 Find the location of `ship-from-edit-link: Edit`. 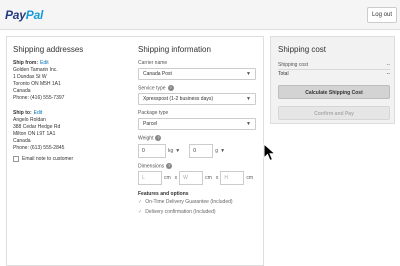

ship-from-edit-link: Edit is located at coordinates (44, 63).